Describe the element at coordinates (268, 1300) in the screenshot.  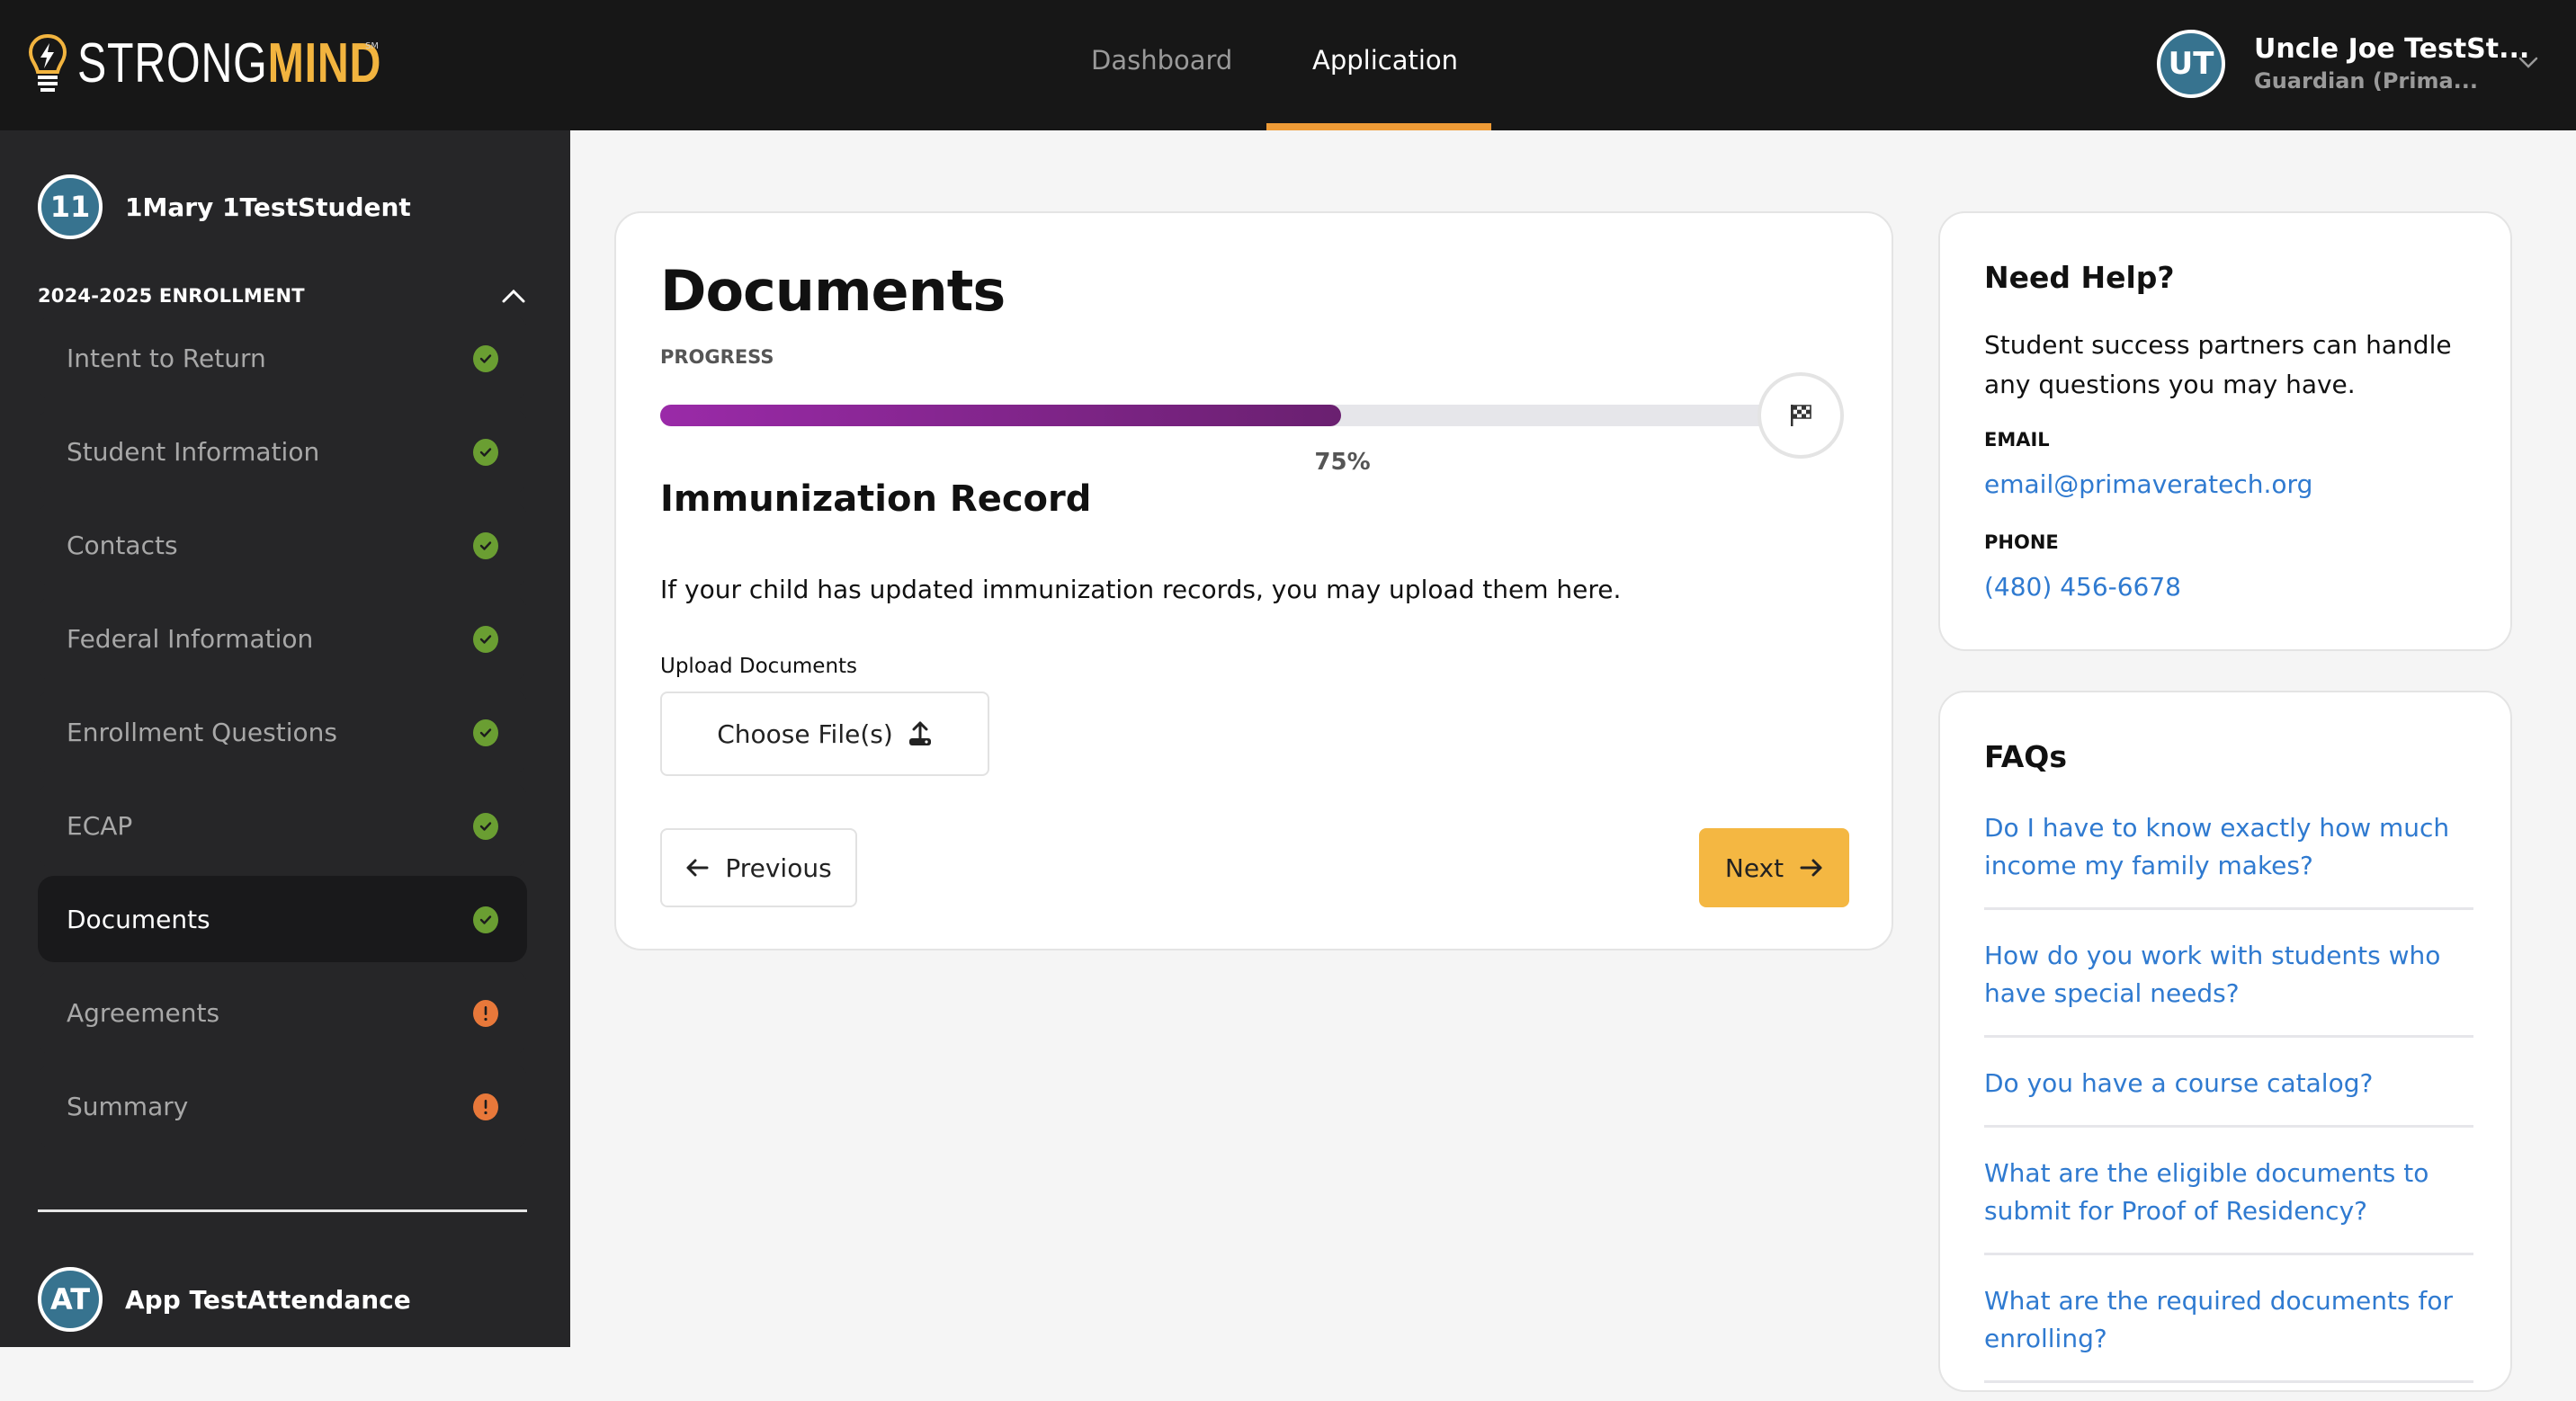
I see `second-student-name: App TestAttendance` at that location.